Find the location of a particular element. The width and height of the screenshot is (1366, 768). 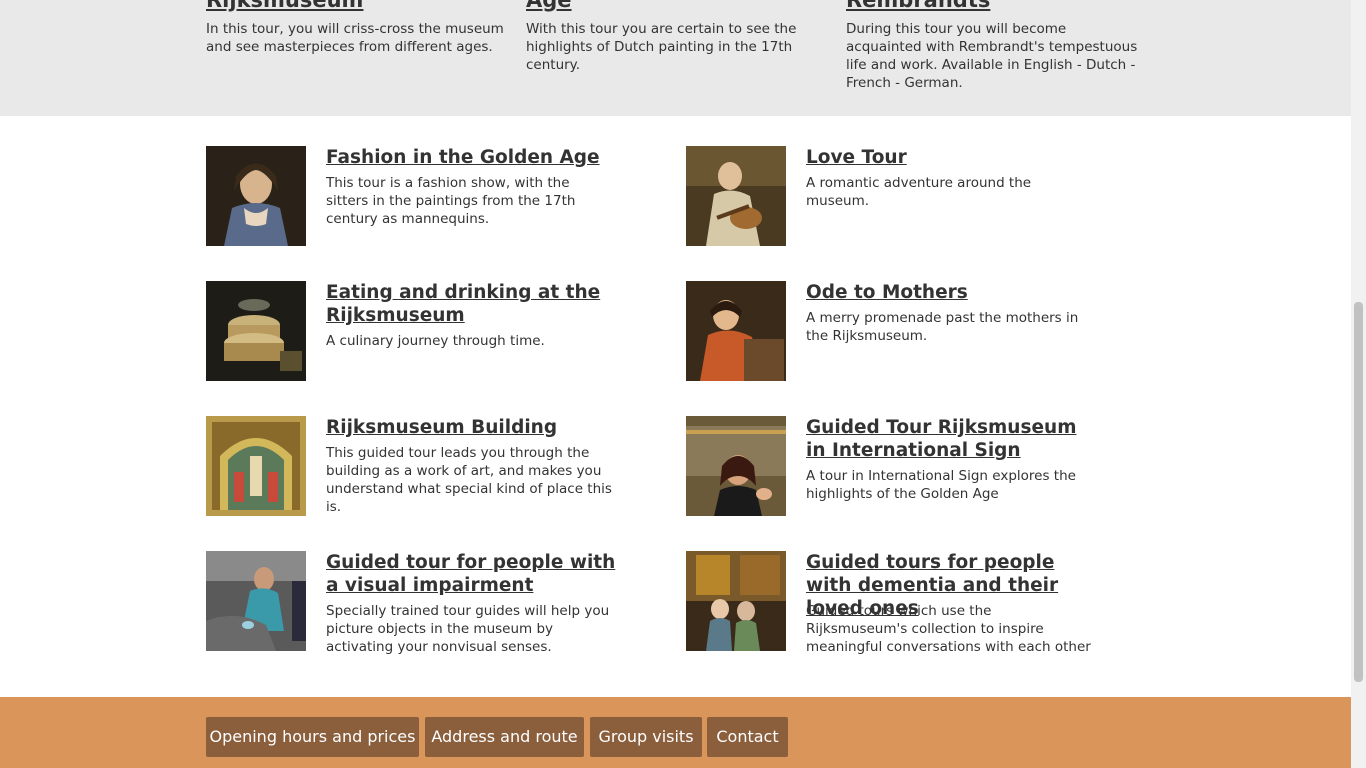

scrollbar-thumb is located at coordinates (1358, 492).